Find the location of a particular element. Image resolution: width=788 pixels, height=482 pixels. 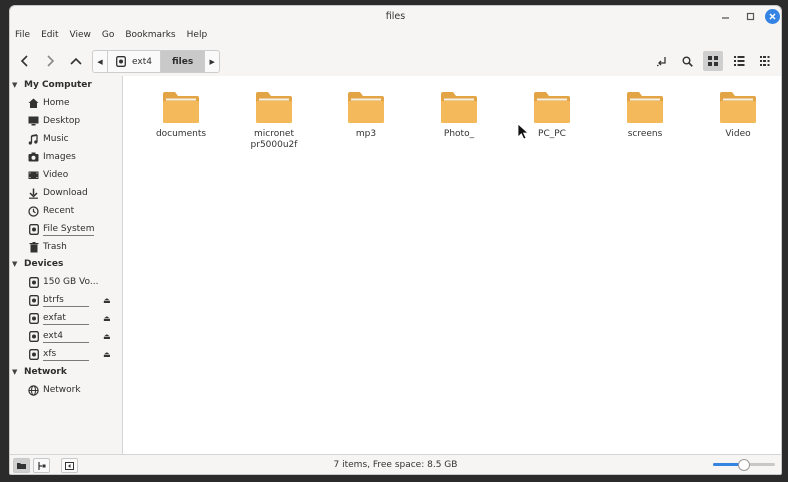

sidebar-item-trash: Trash is located at coordinates (74, 247).